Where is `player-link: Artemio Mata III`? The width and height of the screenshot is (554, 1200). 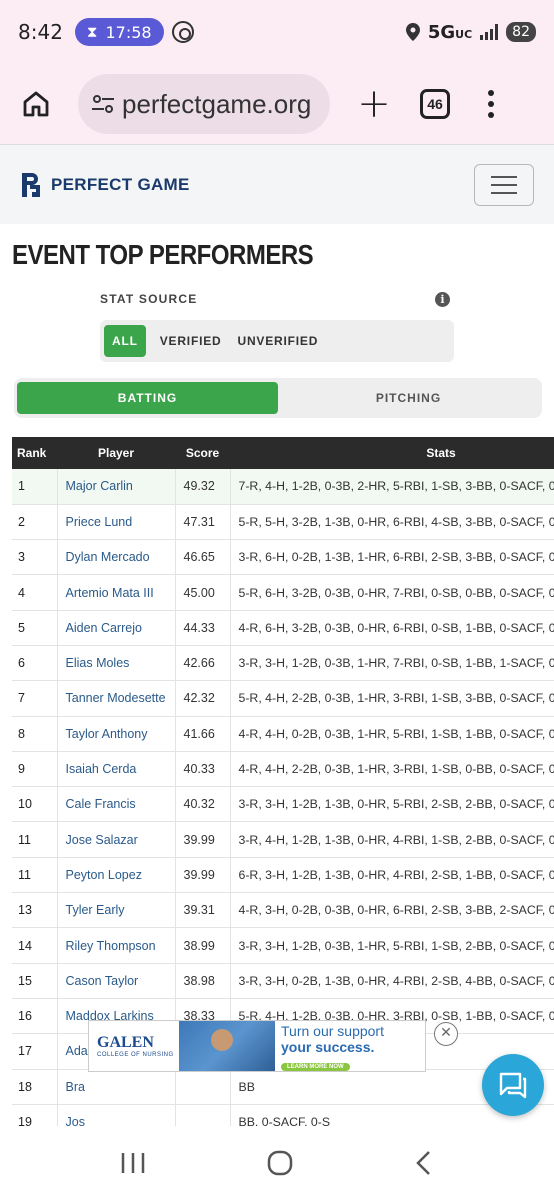
player-link: Artemio Mata III is located at coordinates (116, 592).